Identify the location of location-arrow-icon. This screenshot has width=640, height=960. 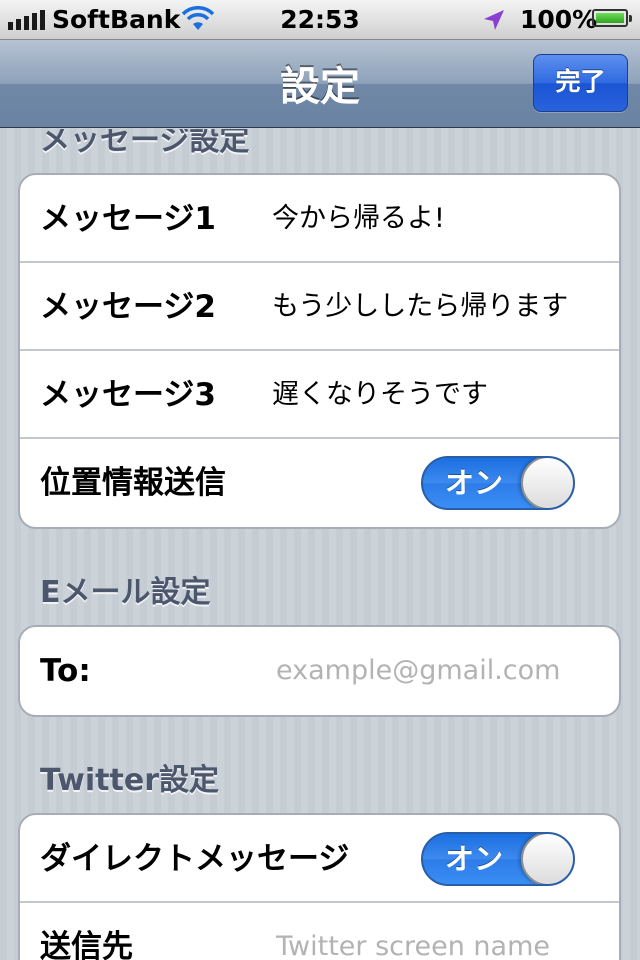
(494, 23).